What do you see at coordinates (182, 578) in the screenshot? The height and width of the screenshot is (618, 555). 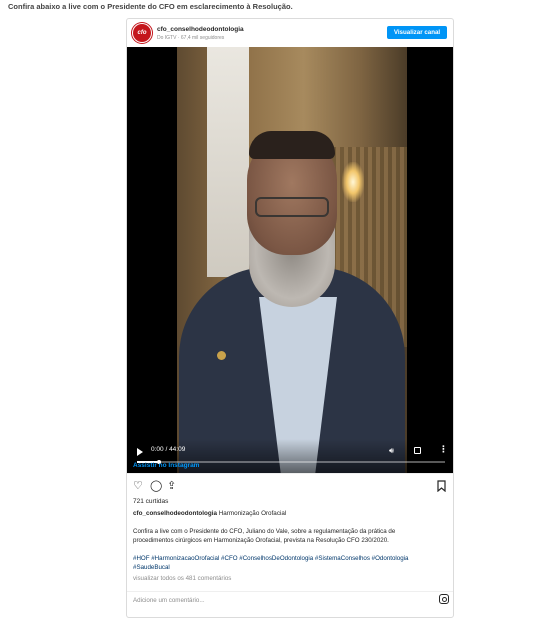 I see `view-comments-link: visualizar todos os 481 comentários` at bounding box center [182, 578].